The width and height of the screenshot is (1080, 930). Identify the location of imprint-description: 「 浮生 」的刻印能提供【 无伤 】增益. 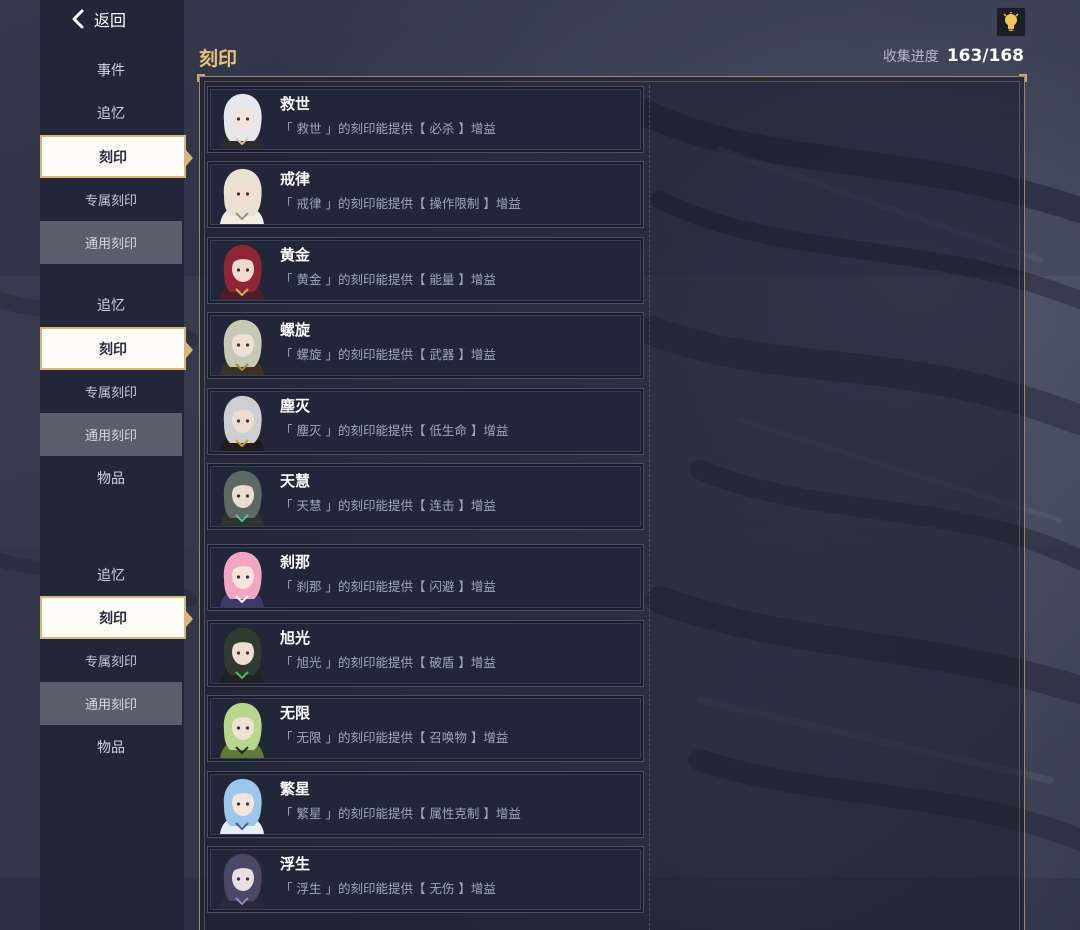
(388, 888).